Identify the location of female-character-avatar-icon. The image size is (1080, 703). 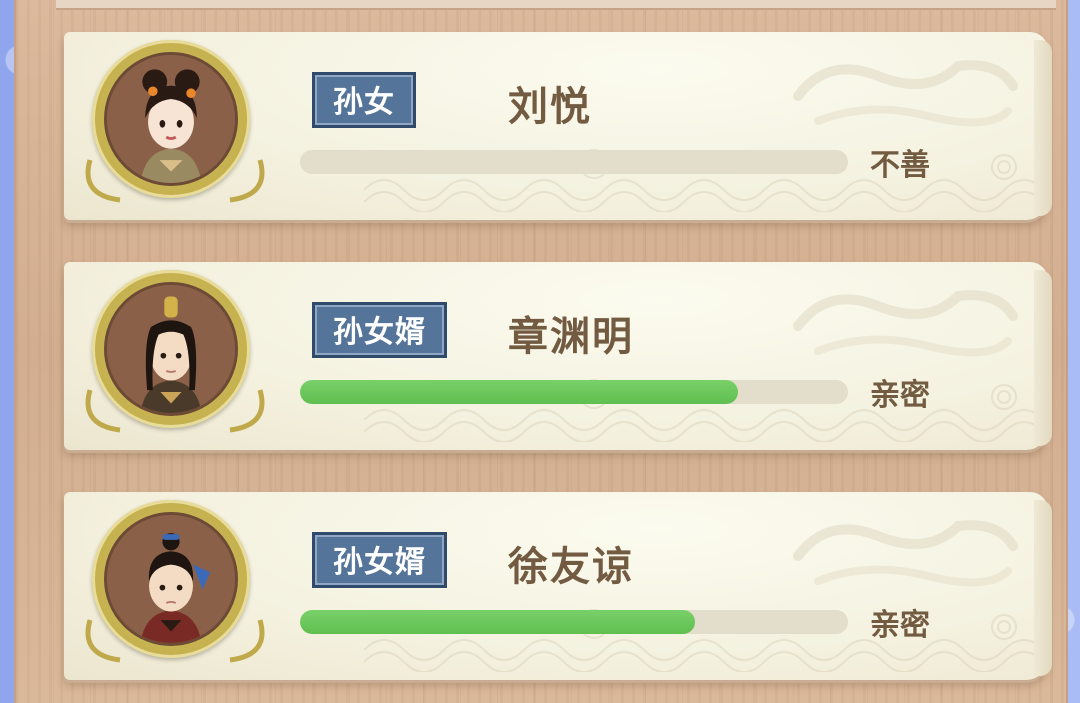
(171, 119).